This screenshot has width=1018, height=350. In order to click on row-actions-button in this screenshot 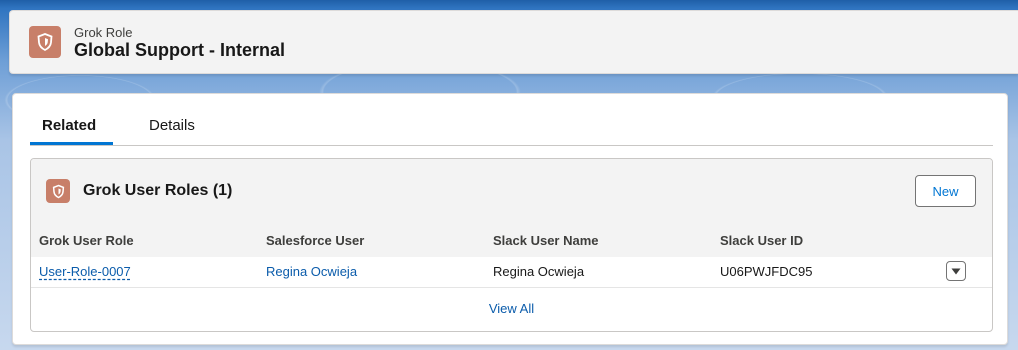, I will do `click(956, 271)`.